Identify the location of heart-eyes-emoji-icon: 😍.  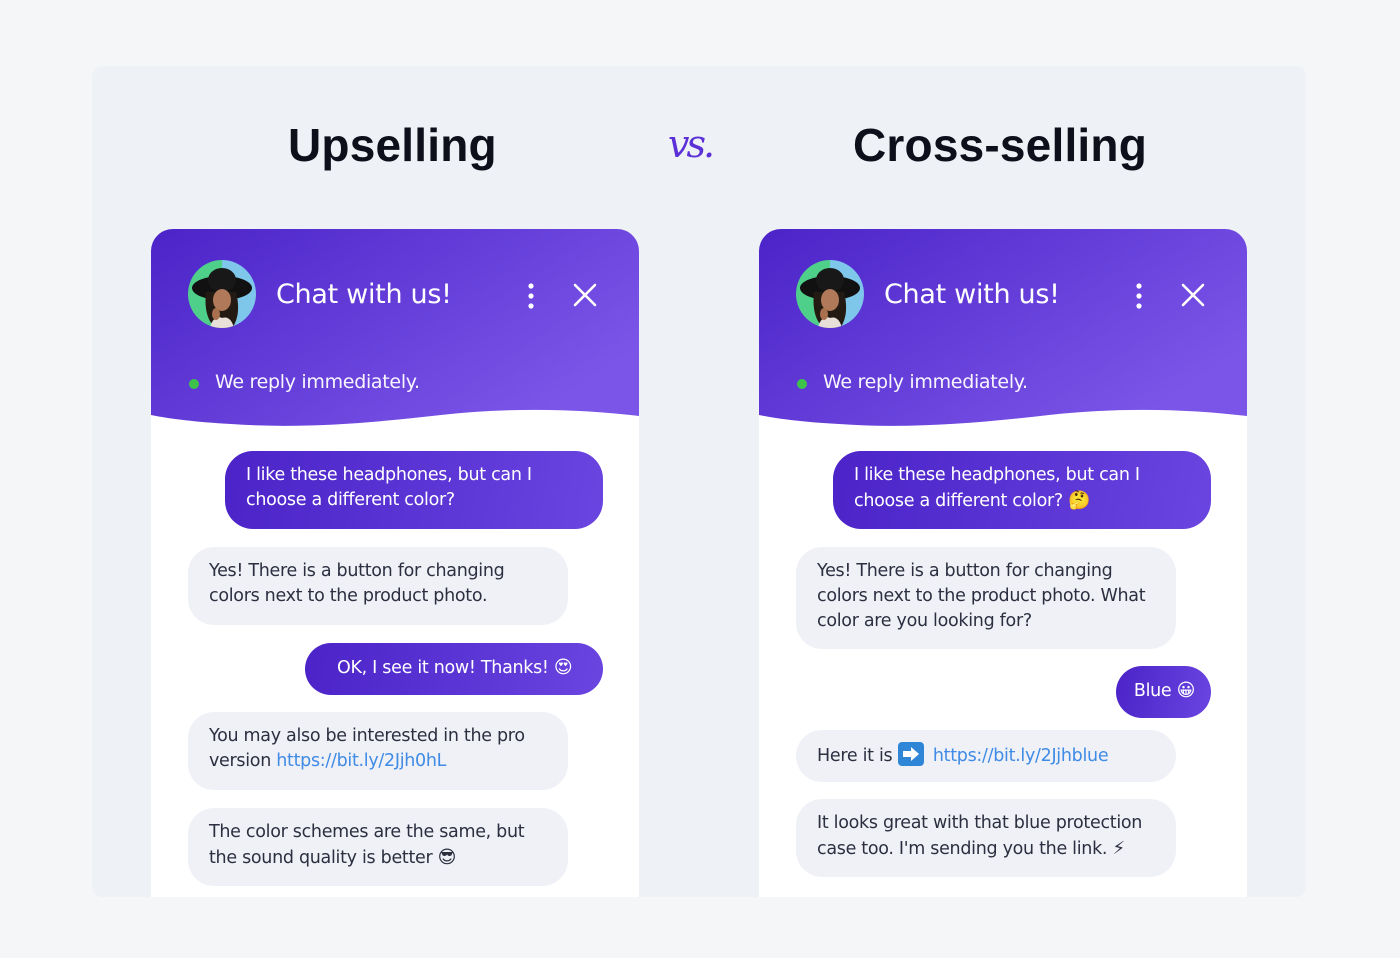
(563, 667).